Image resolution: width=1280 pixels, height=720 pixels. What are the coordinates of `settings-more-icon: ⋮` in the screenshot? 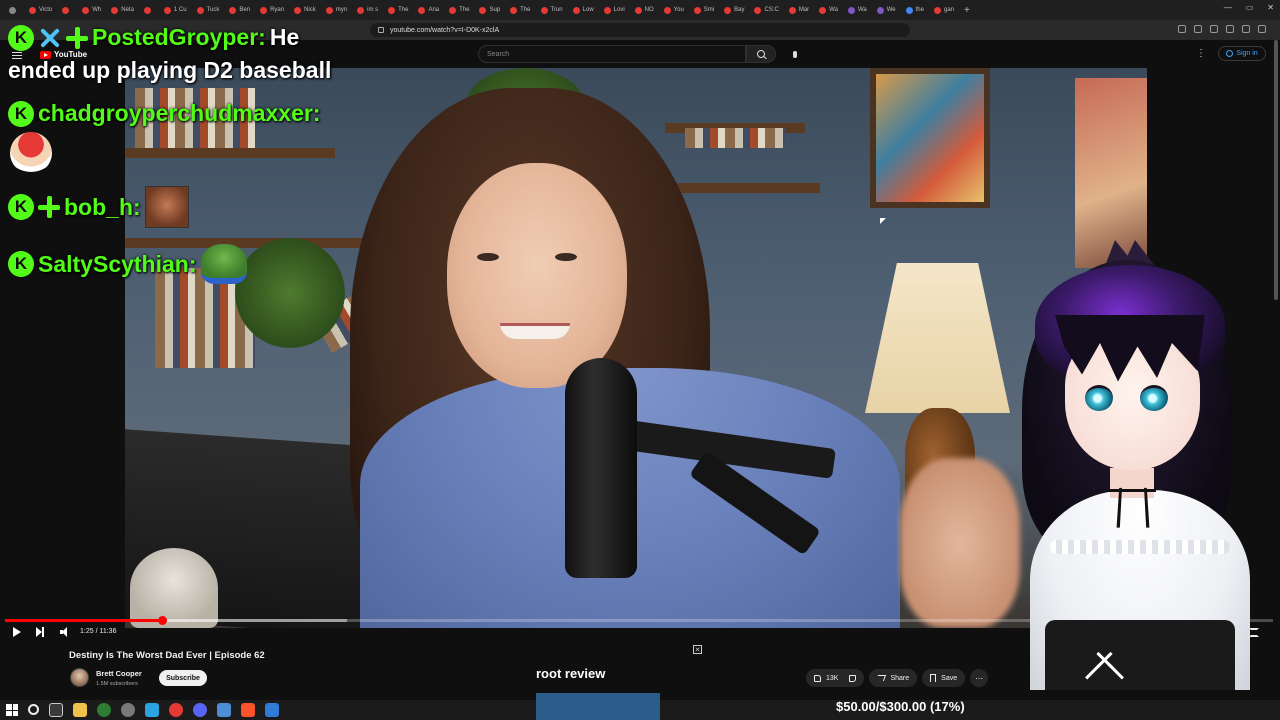 It's located at (1201, 53).